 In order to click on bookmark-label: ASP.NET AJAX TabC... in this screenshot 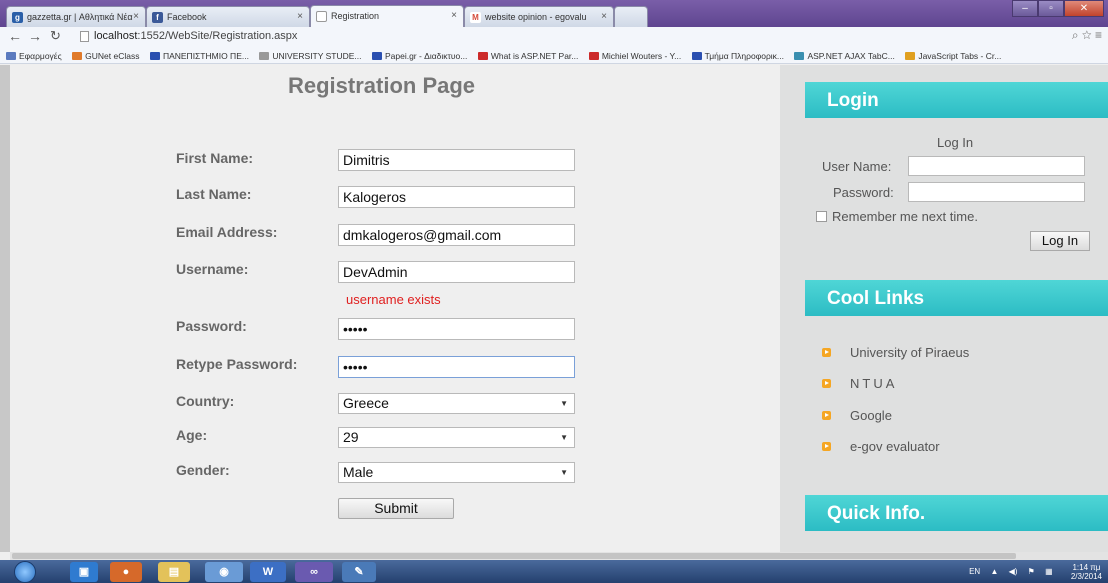, I will do `click(851, 56)`.